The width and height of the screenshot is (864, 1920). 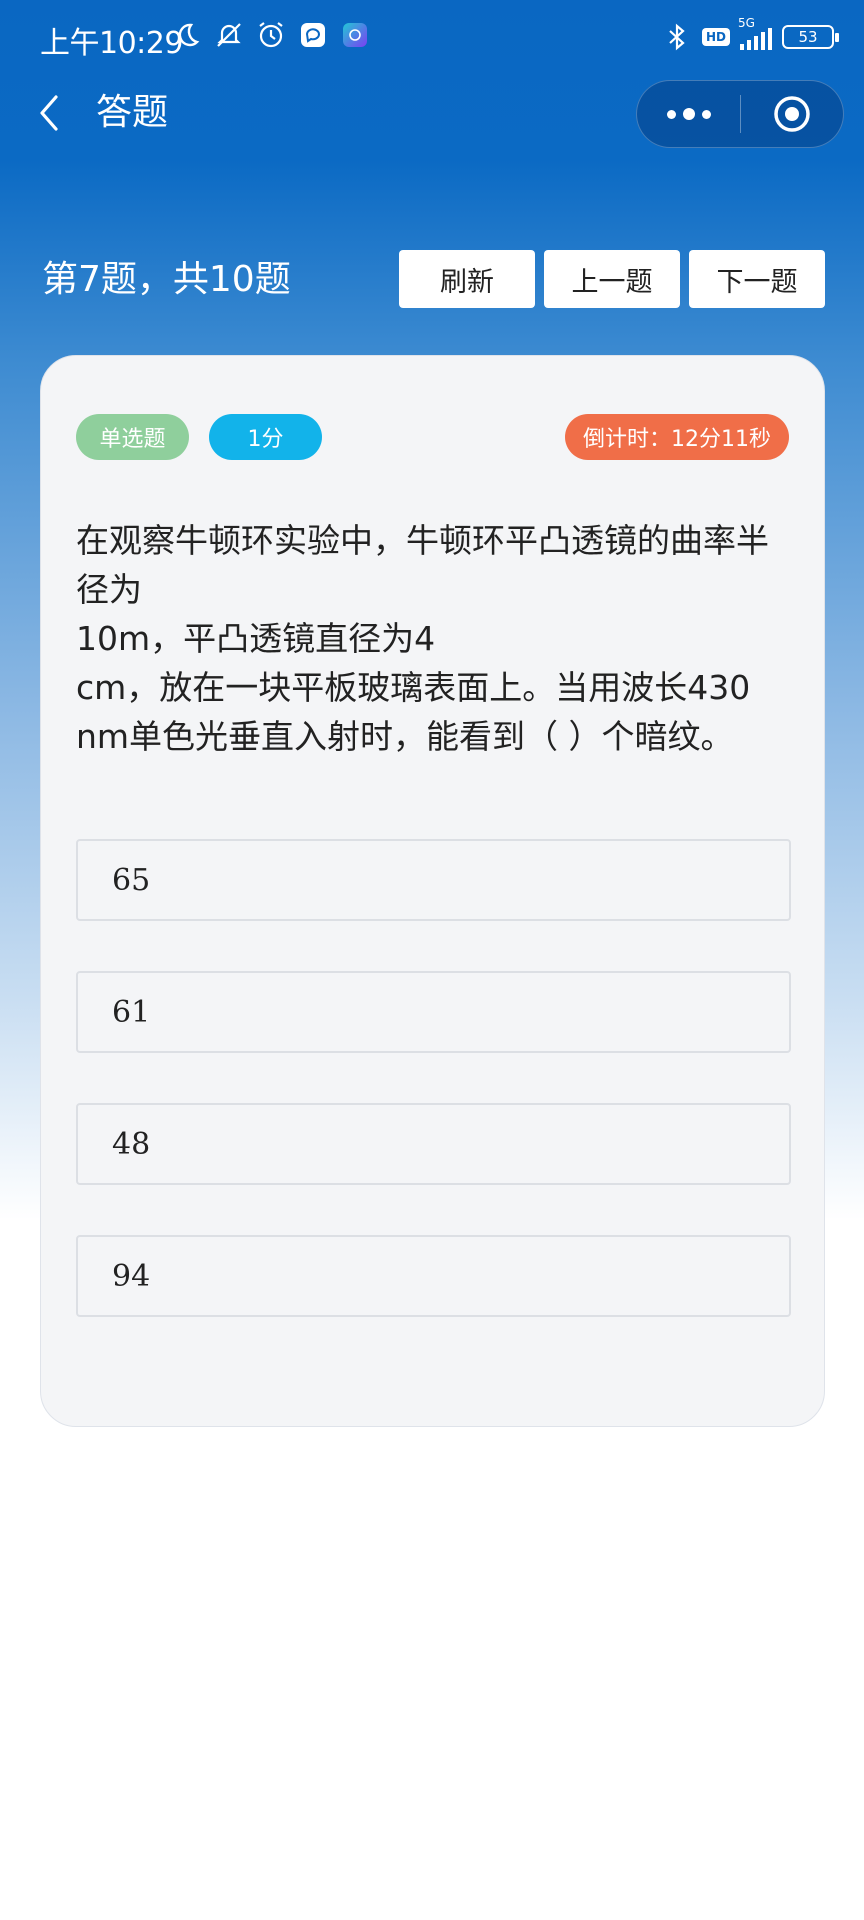 What do you see at coordinates (715, 37) in the screenshot?
I see `hd-badge: HD` at bounding box center [715, 37].